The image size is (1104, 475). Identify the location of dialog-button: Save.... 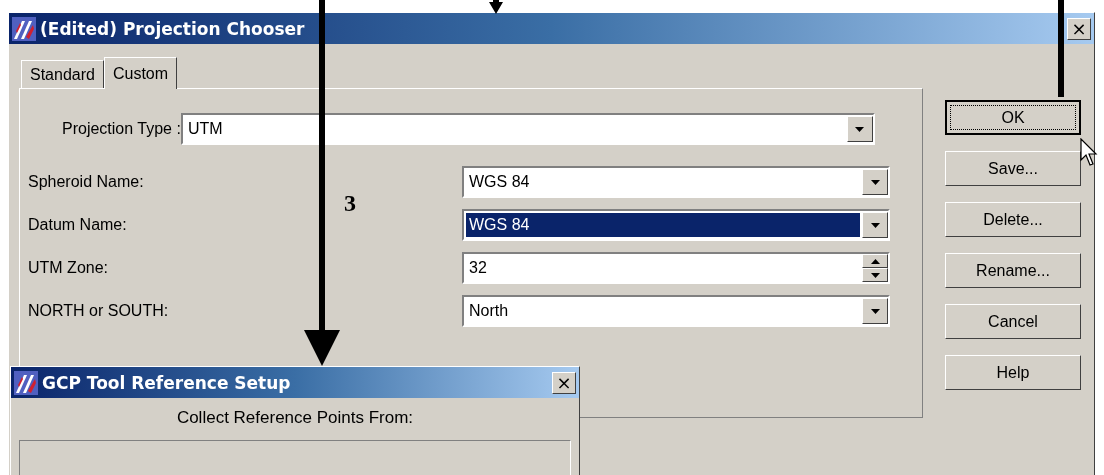
(1013, 168).